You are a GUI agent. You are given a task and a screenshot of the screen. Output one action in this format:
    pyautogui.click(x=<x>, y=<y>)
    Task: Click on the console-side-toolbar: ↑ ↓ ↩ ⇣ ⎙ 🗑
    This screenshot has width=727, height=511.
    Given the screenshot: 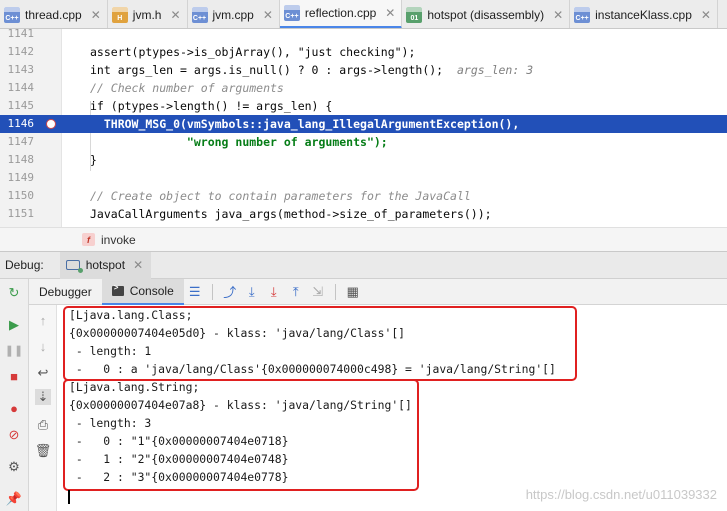 What is the action you would take?
    pyautogui.click(x=43, y=408)
    